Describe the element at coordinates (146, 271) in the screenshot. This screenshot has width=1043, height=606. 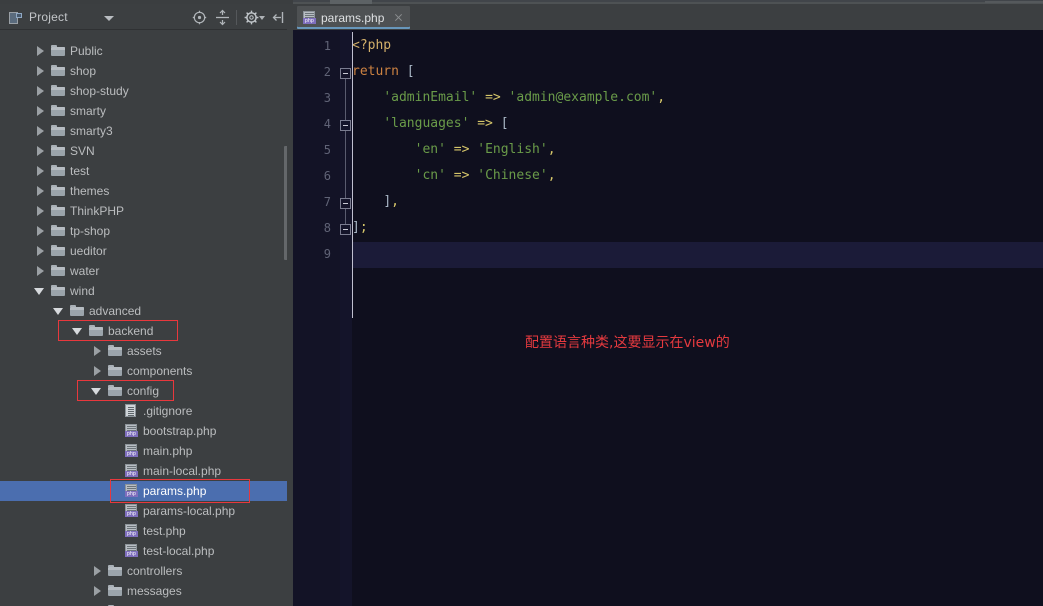
I see `tree-folder-row: water` at that location.